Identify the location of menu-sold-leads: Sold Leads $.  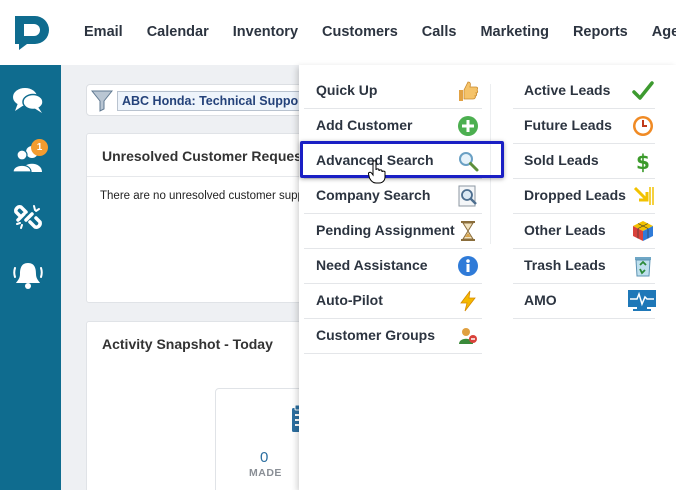
(584, 161).